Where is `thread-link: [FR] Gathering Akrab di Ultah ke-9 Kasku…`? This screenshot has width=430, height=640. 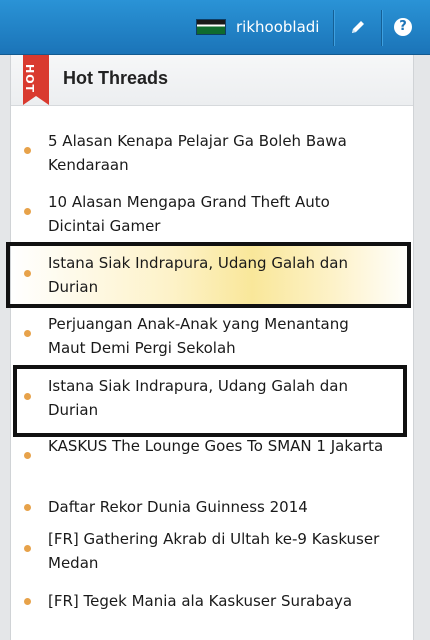 thread-link: [FR] Gathering Akrab di Ultah ke-9 Kasku… is located at coordinates (218, 551).